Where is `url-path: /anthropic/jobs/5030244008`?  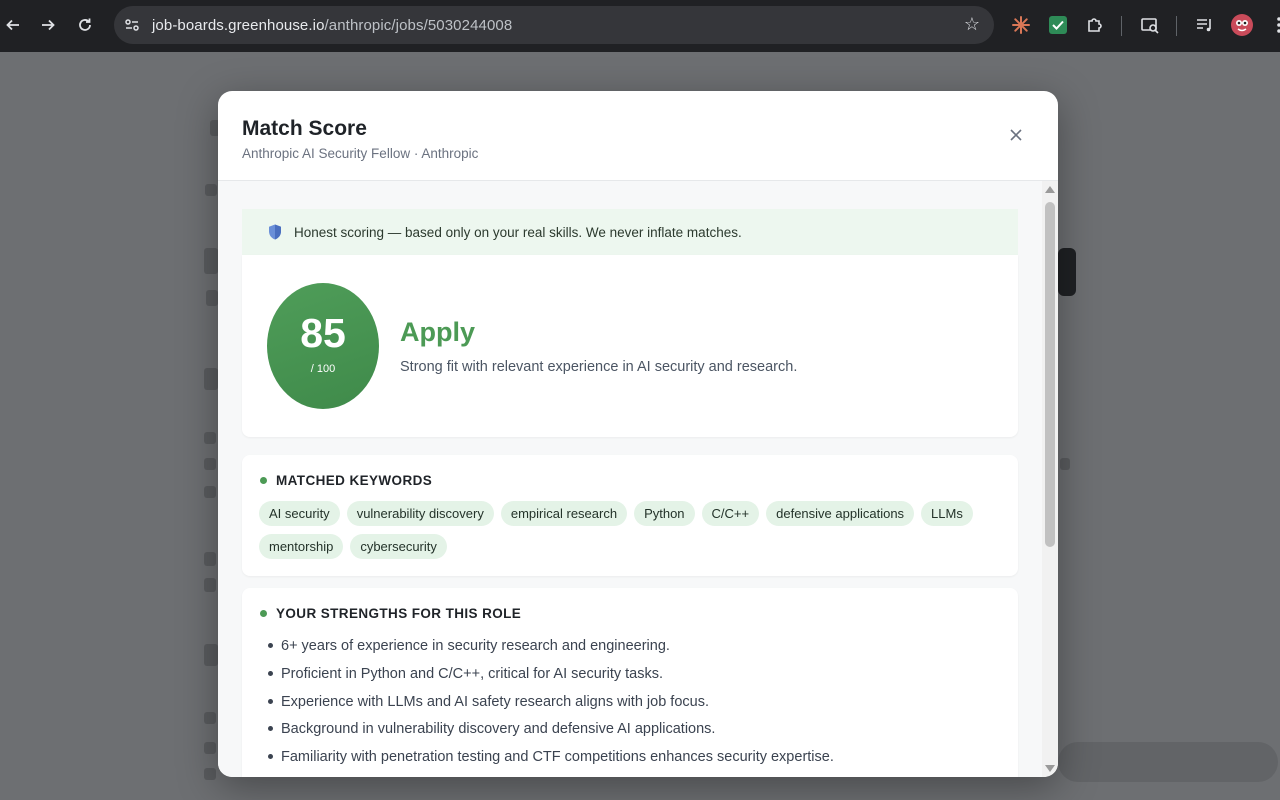
url-path: /anthropic/jobs/5030244008 is located at coordinates (418, 25).